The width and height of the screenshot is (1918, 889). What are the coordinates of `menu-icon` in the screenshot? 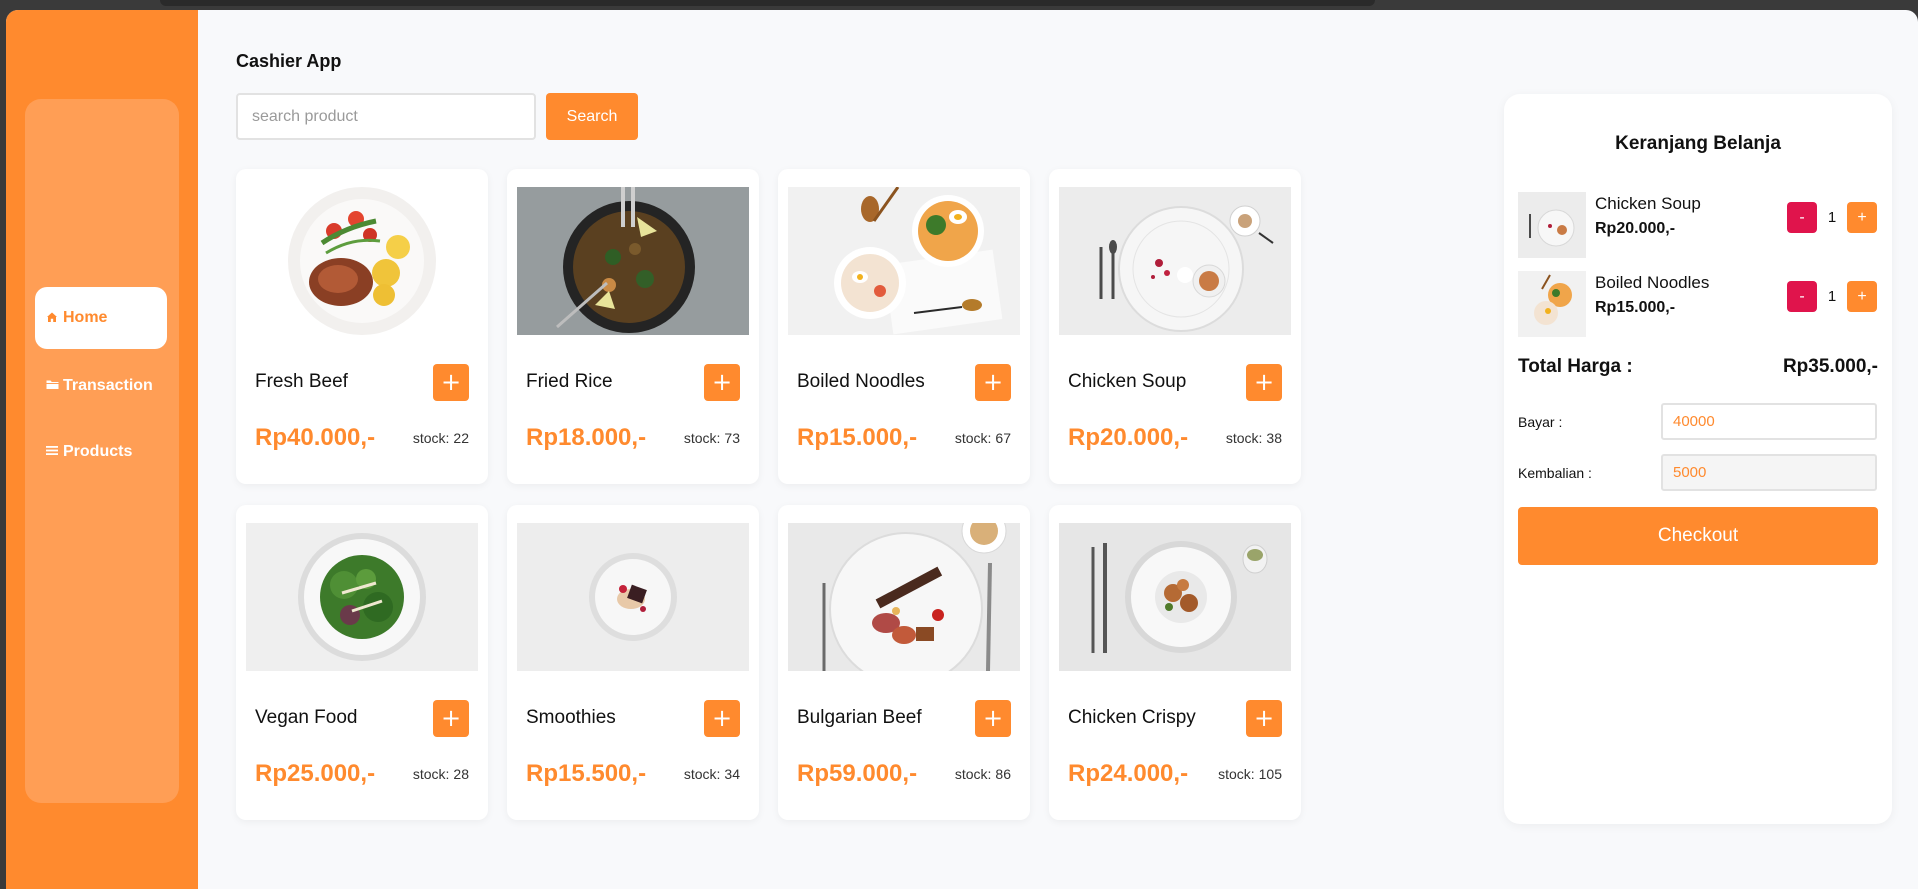 It's located at (52, 452).